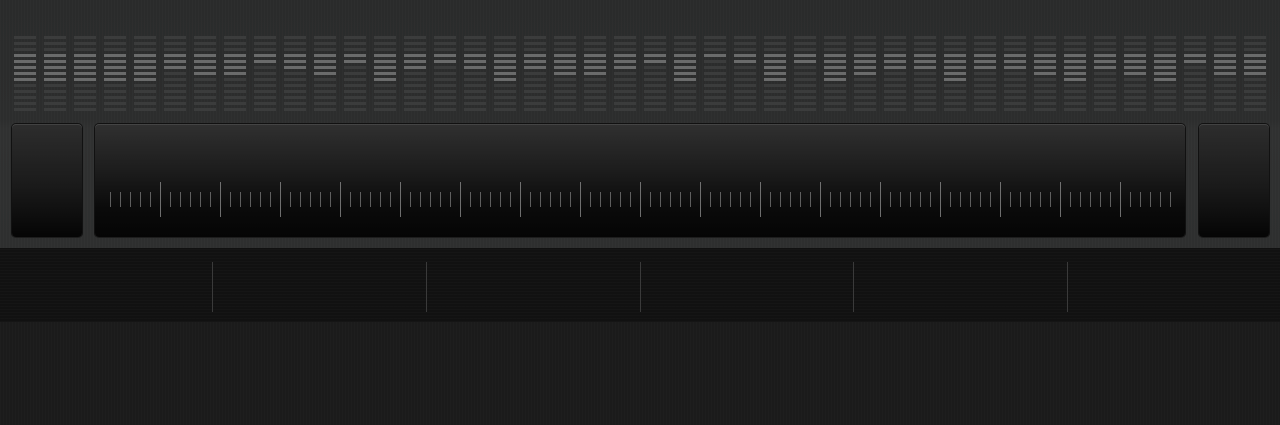  Describe the element at coordinates (47, 180) in the screenshot. I see `transport-left-button` at that location.